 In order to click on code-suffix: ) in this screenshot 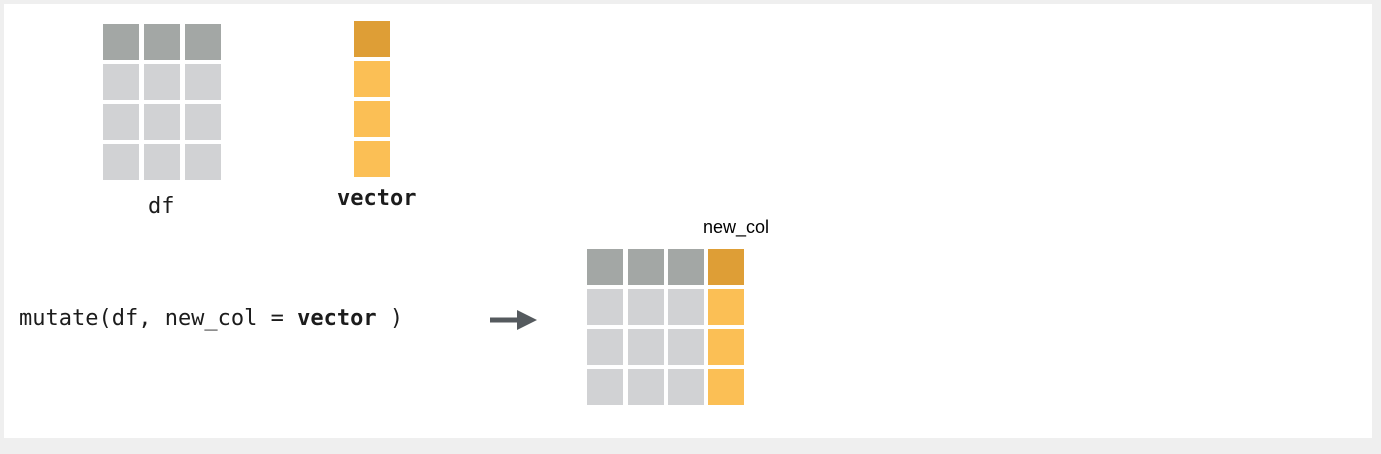, I will do `click(390, 318)`.